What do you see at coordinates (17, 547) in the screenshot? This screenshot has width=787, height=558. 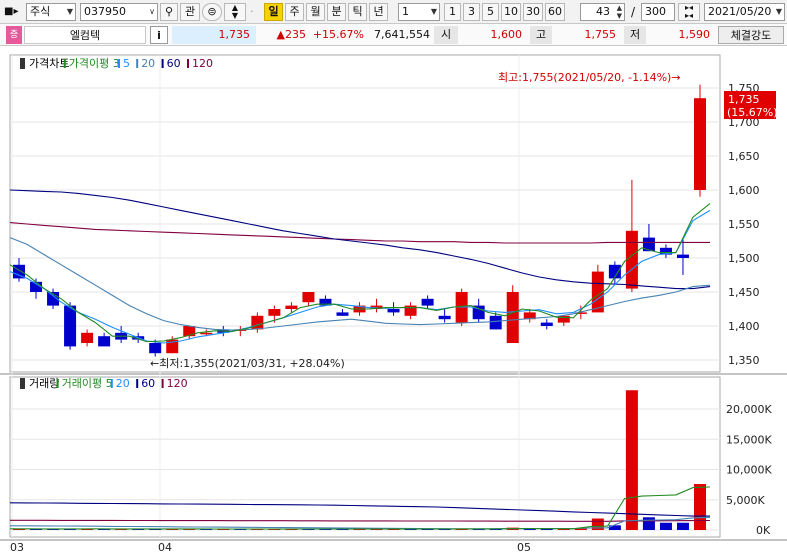 I see `x-axis-label: 03` at bounding box center [17, 547].